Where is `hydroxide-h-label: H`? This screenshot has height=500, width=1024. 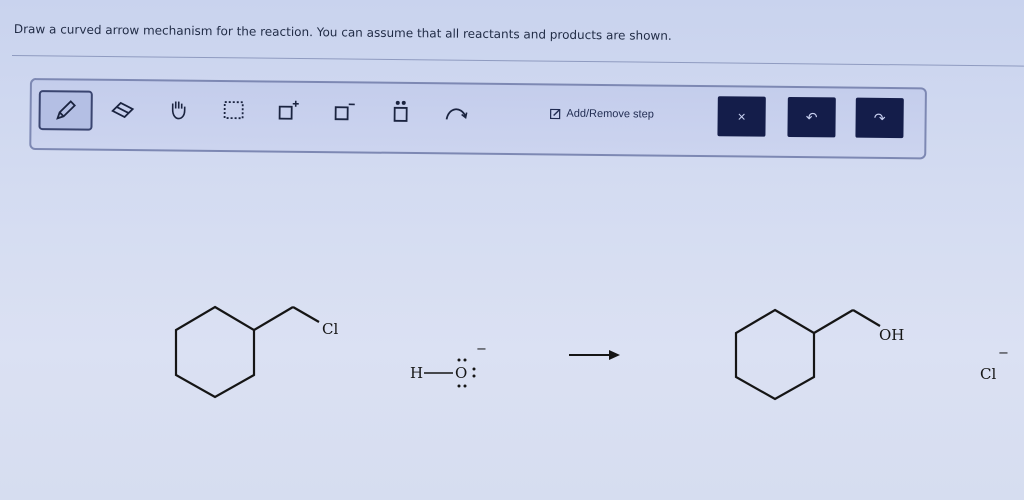 hydroxide-h-label: H is located at coordinates (416, 373).